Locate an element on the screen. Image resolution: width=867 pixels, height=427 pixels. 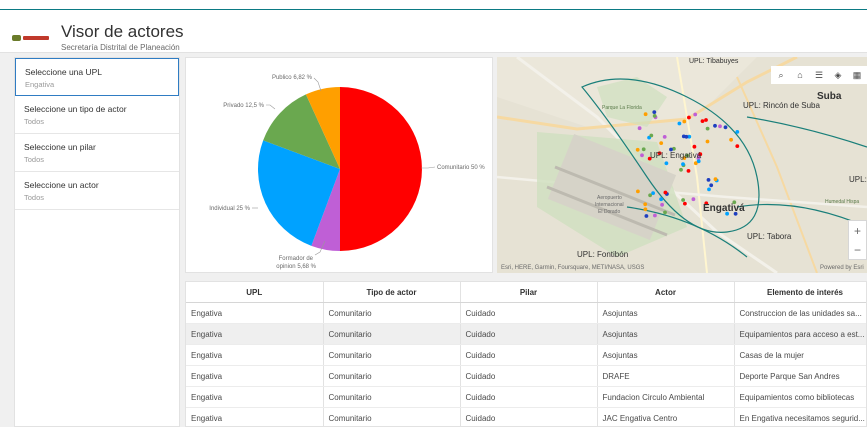
column-header-elemento: Elemento de interés is located at coordinates (800, 292).